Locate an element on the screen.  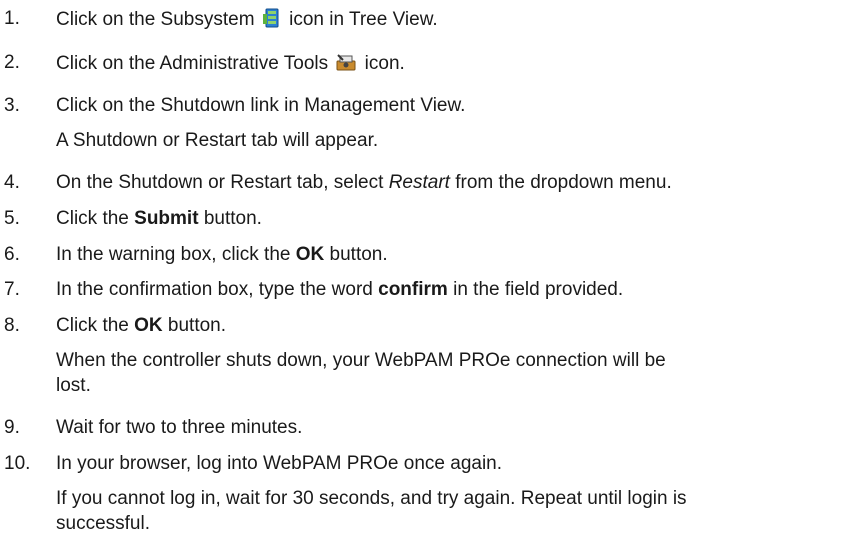
step-number: 9. is located at coordinates (12, 427).